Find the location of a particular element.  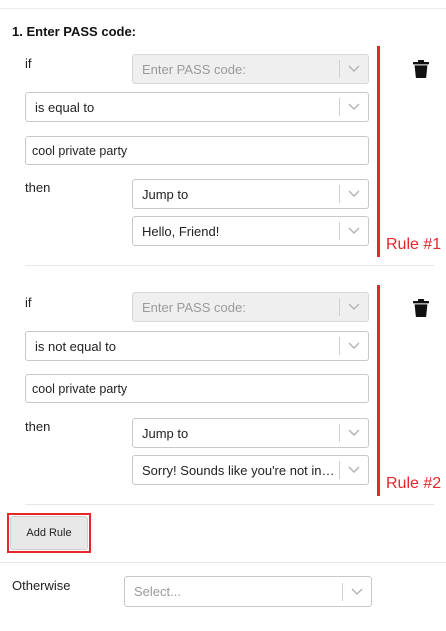

rule-2-bracket is located at coordinates (378, 390).